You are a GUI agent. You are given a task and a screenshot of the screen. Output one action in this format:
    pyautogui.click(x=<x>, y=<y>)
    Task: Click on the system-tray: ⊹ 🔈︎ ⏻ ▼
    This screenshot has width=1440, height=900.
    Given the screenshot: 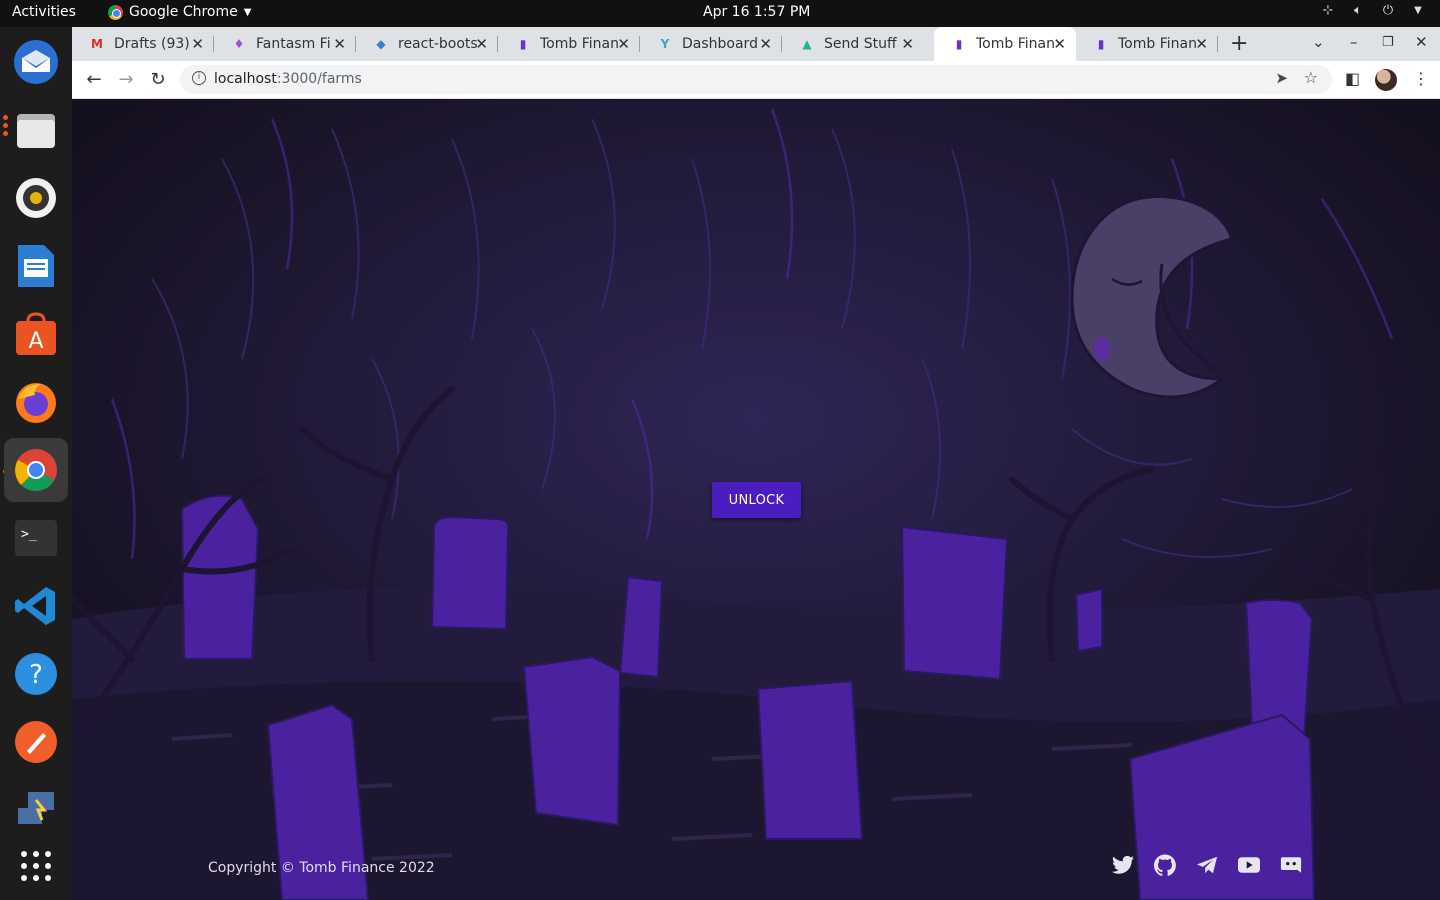 What is the action you would take?
    pyautogui.click(x=1373, y=11)
    